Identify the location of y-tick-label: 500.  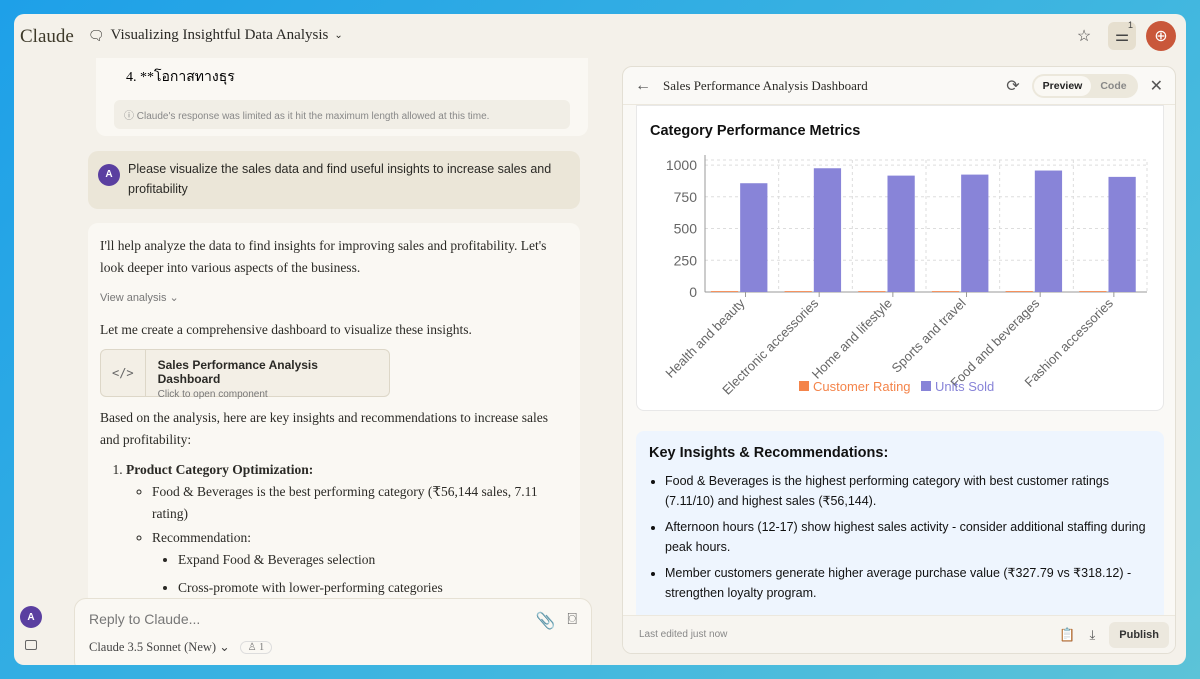
(686, 229).